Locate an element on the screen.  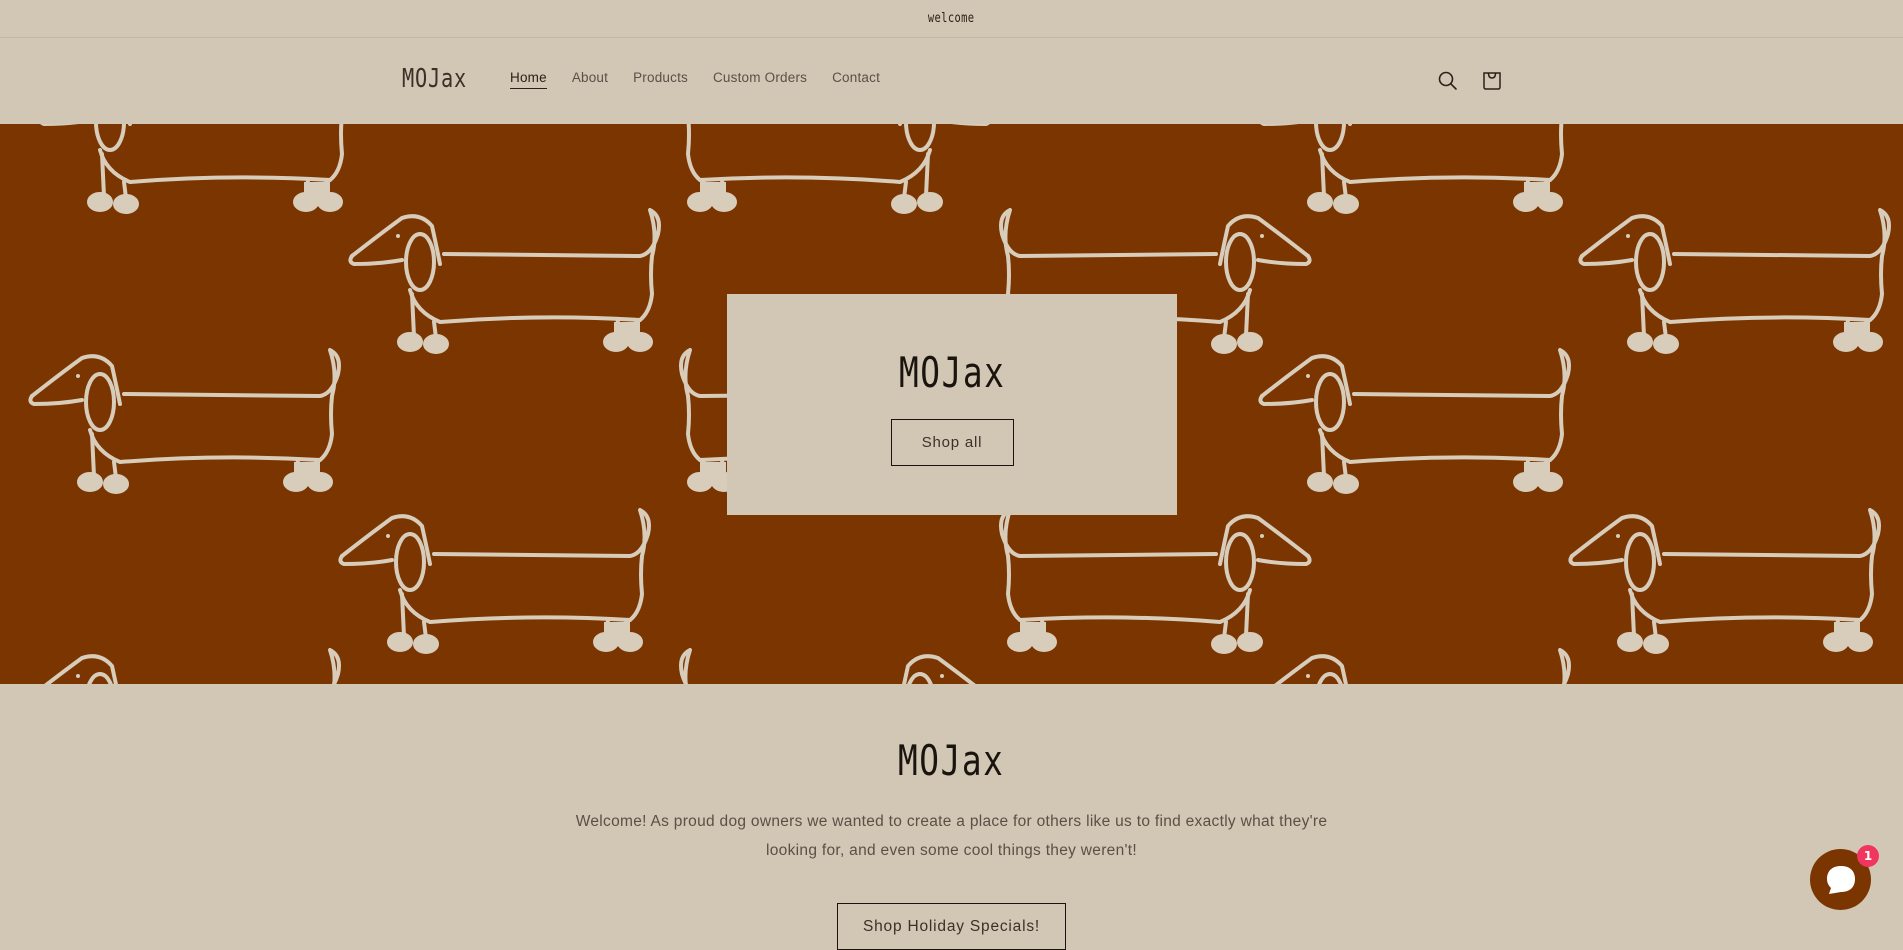
search-icon is located at coordinates (1447, 80).